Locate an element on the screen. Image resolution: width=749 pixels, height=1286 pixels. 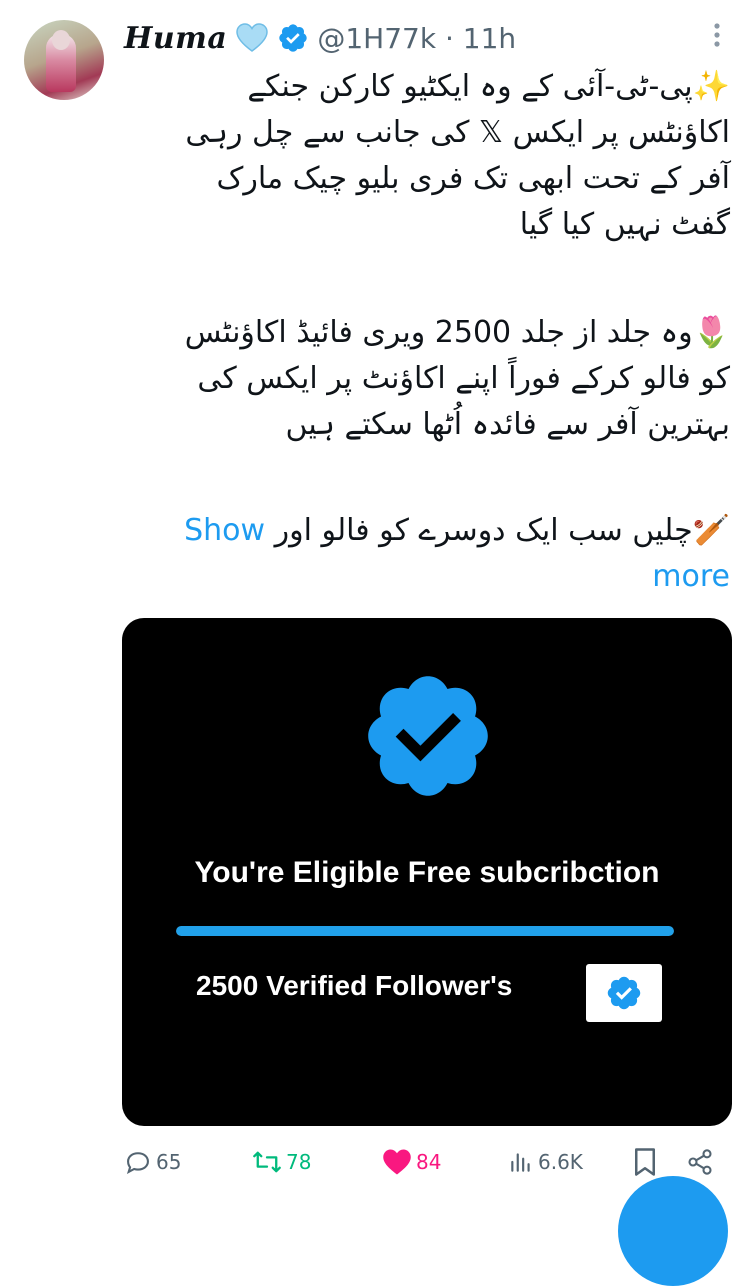
bookmark-button is located at coordinates (645, 1162).